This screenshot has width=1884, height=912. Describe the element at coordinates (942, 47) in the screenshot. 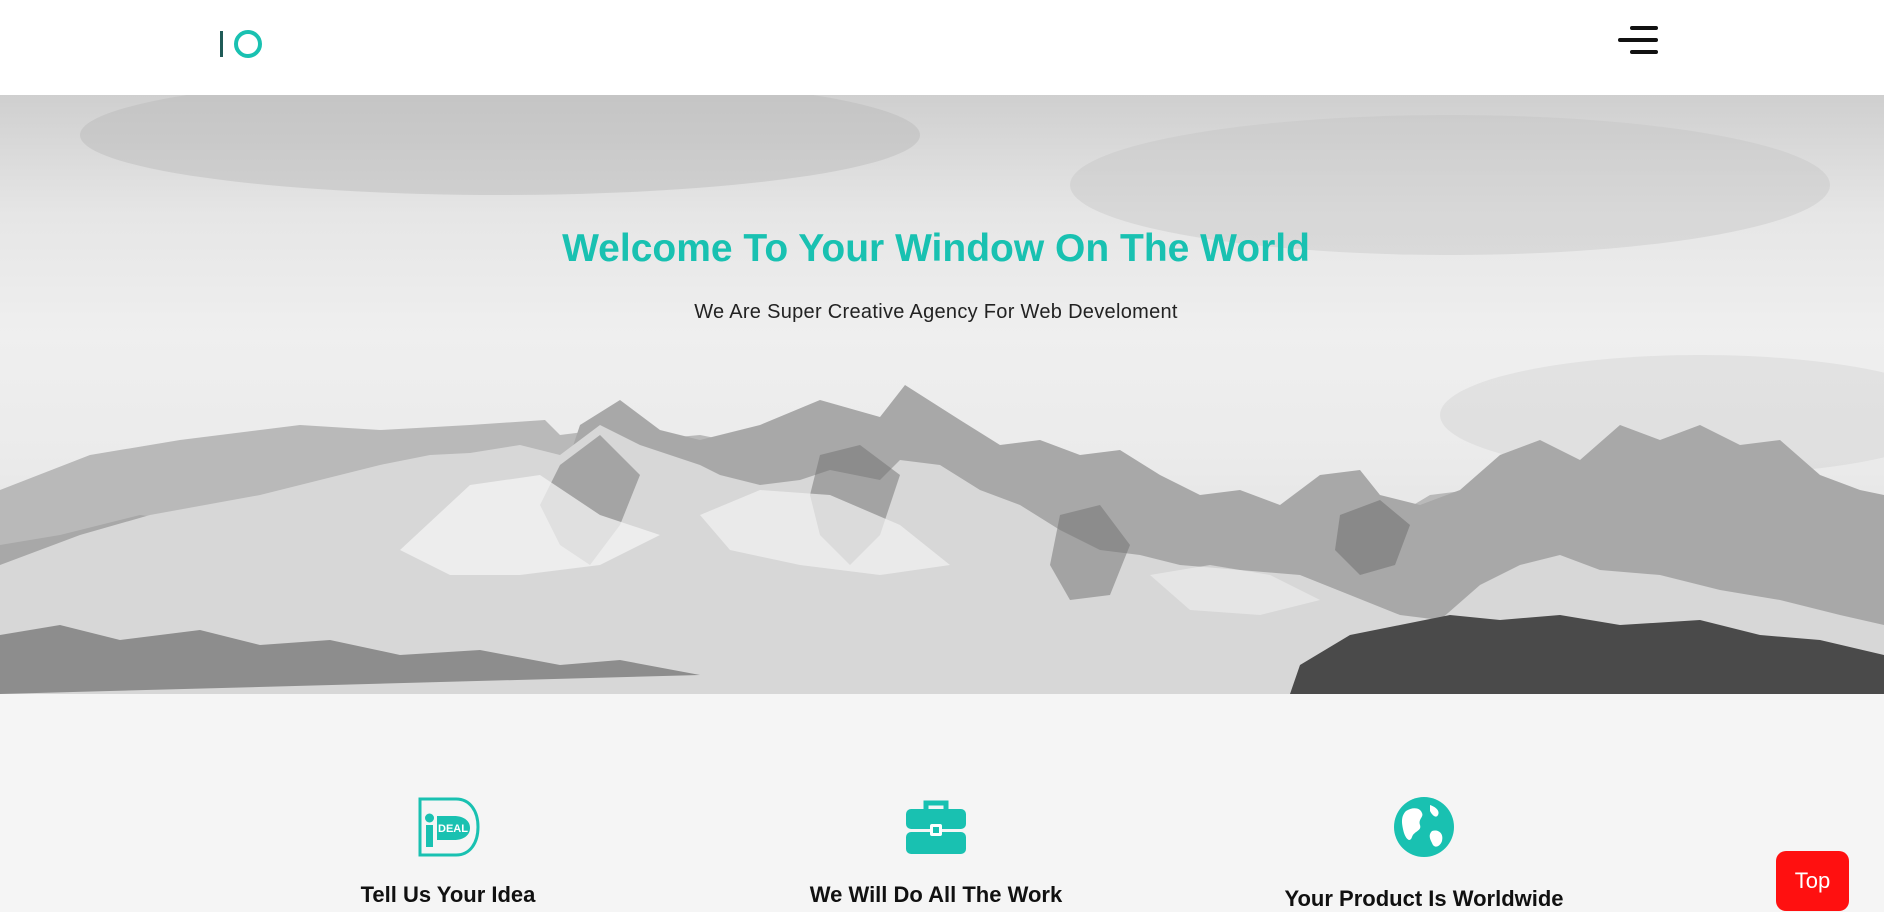

I see `site-header` at that location.